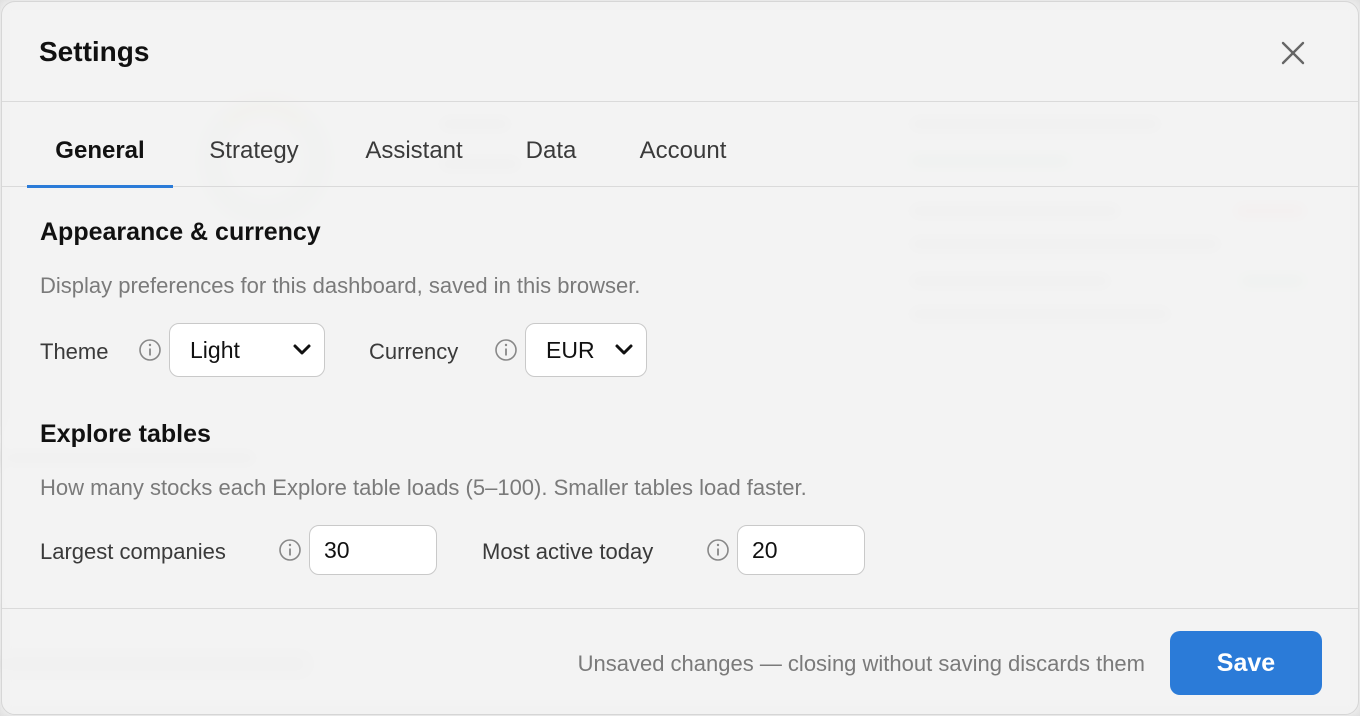 This screenshot has width=1360, height=716. What do you see at coordinates (180, 232) in the screenshot?
I see `appearance-section-title: Appearance & currency` at bounding box center [180, 232].